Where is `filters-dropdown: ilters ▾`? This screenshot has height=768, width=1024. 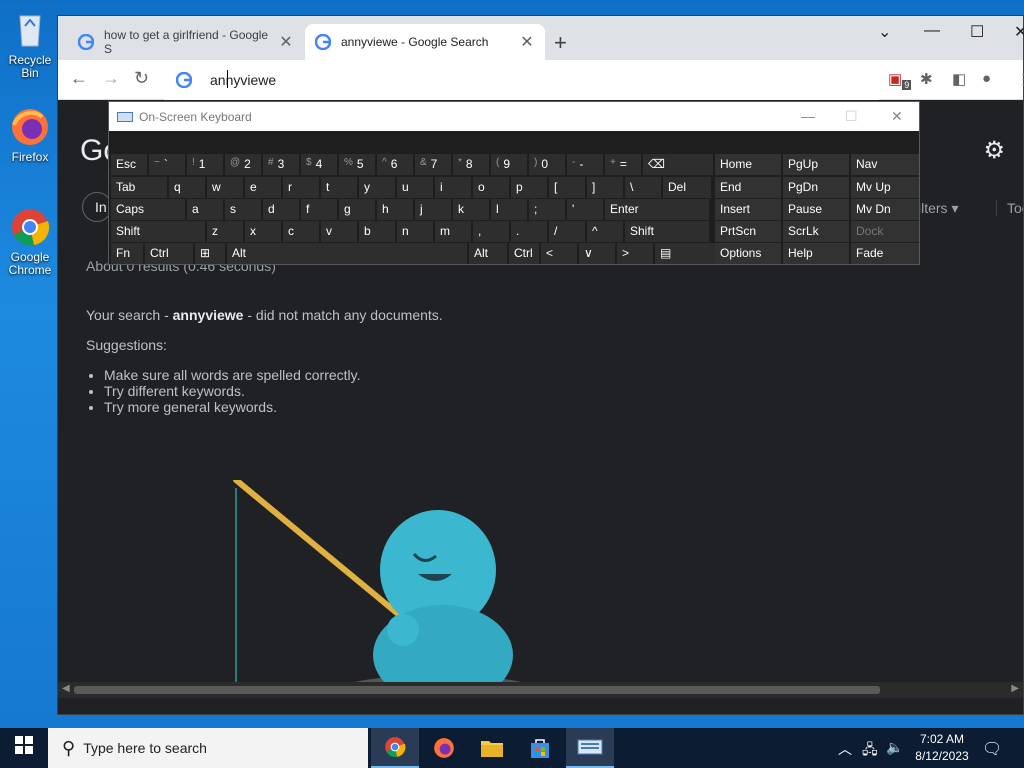 filters-dropdown: ilters ▾ is located at coordinates (938, 208).